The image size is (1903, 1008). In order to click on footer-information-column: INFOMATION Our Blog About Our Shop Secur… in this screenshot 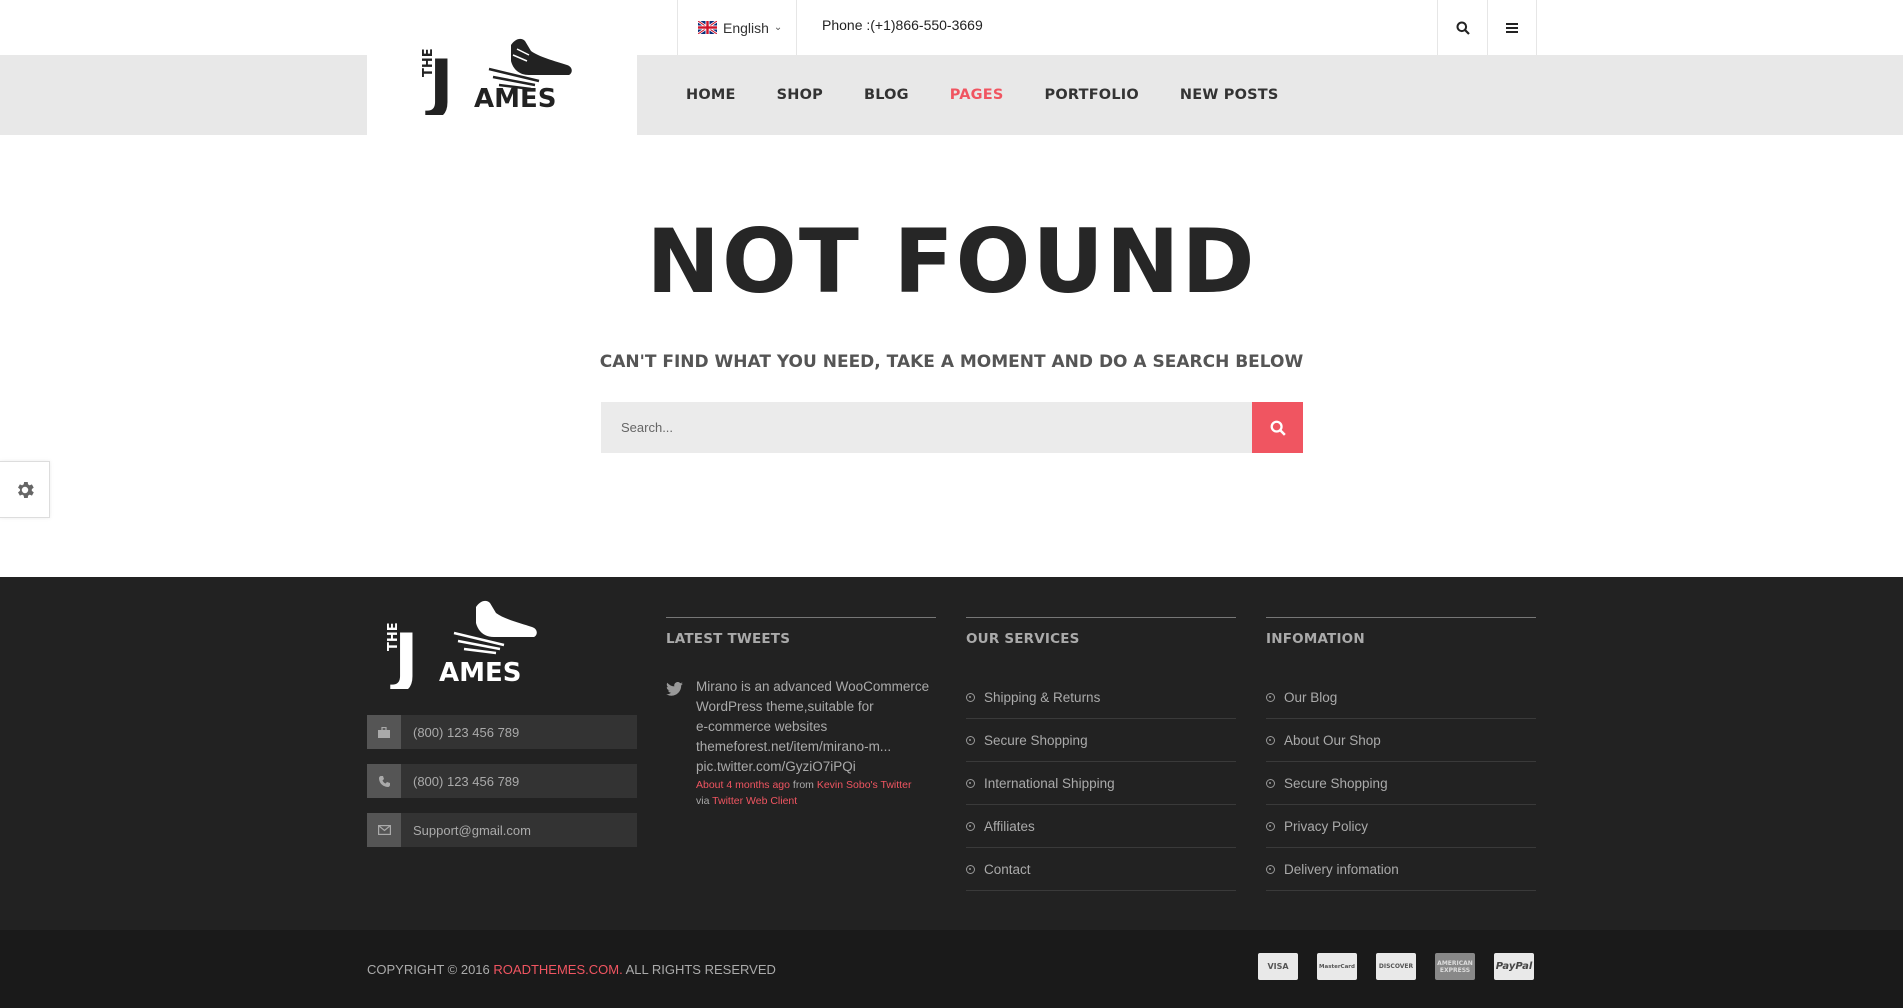, I will do `click(1401, 754)`.